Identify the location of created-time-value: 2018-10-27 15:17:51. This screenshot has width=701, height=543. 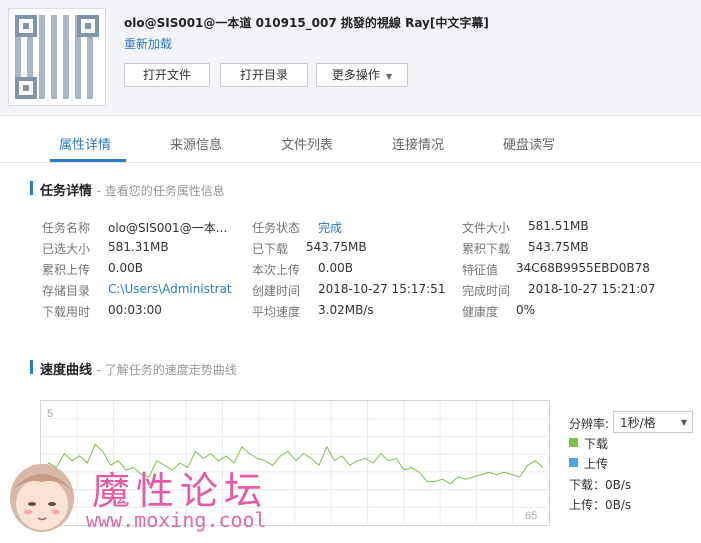
(382, 289).